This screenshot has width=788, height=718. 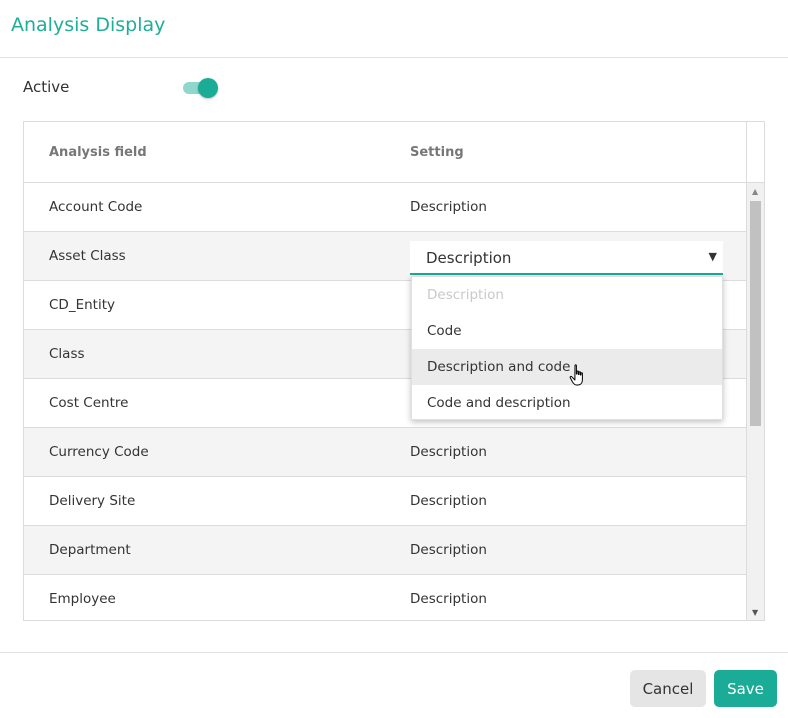 What do you see at coordinates (755, 191) in the screenshot?
I see `scroll-up-icon: ▲` at bounding box center [755, 191].